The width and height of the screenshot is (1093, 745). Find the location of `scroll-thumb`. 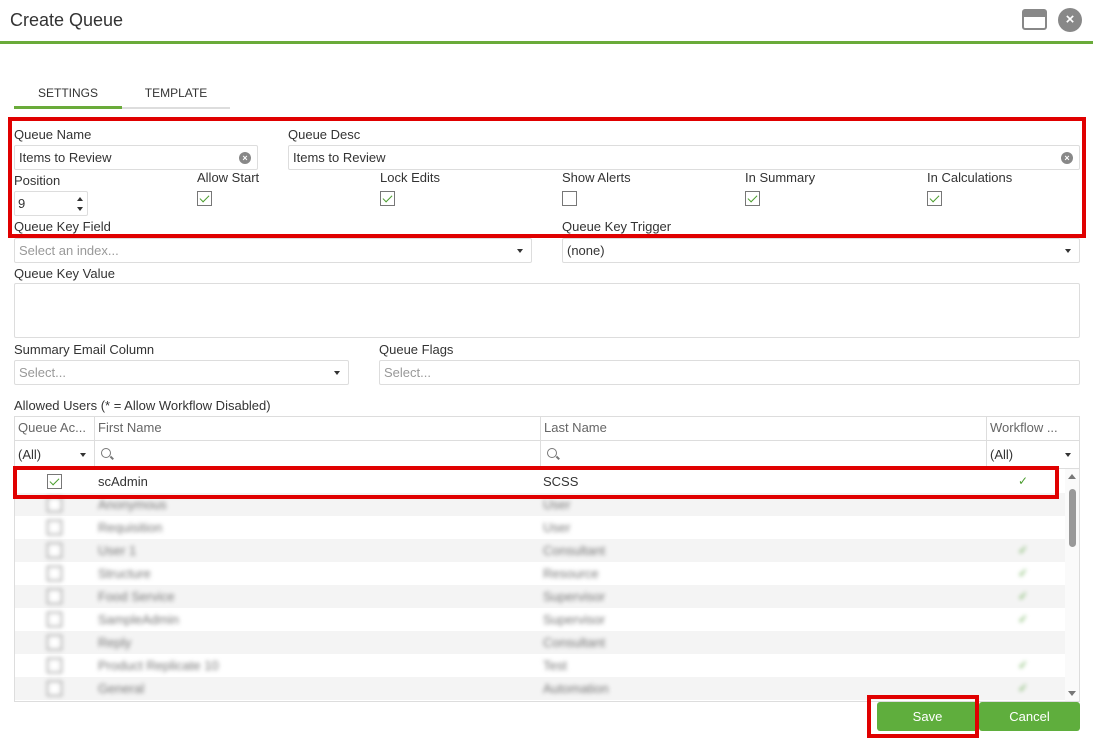

scroll-thumb is located at coordinates (1072, 518).